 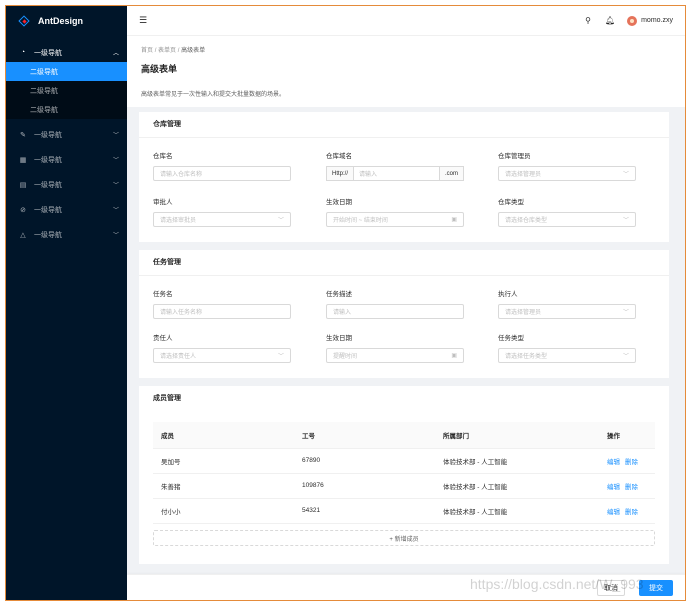 What do you see at coordinates (511, 202) in the screenshot?
I see `field-label: 仓库类型` at bounding box center [511, 202].